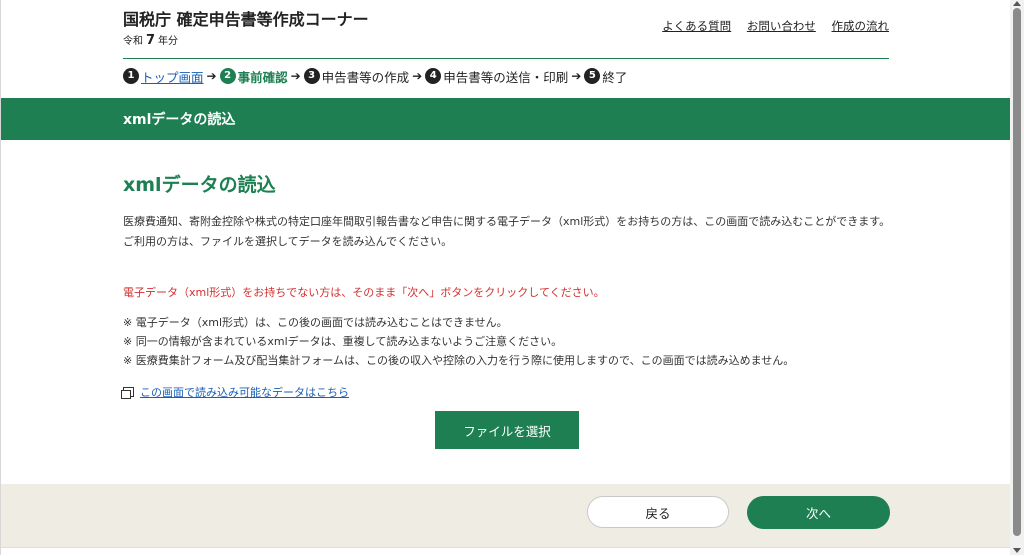 The height and width of the screenshot is (556, 1024). What do you see at coordinates (262, 77) in the screenshot?
I see `step-precheck-label: 事前確認` at bounding box center [262, 77].